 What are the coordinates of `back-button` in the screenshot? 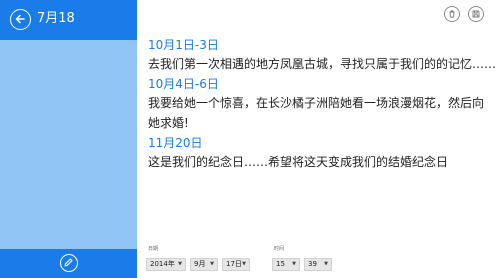 It's located at (20, 19).